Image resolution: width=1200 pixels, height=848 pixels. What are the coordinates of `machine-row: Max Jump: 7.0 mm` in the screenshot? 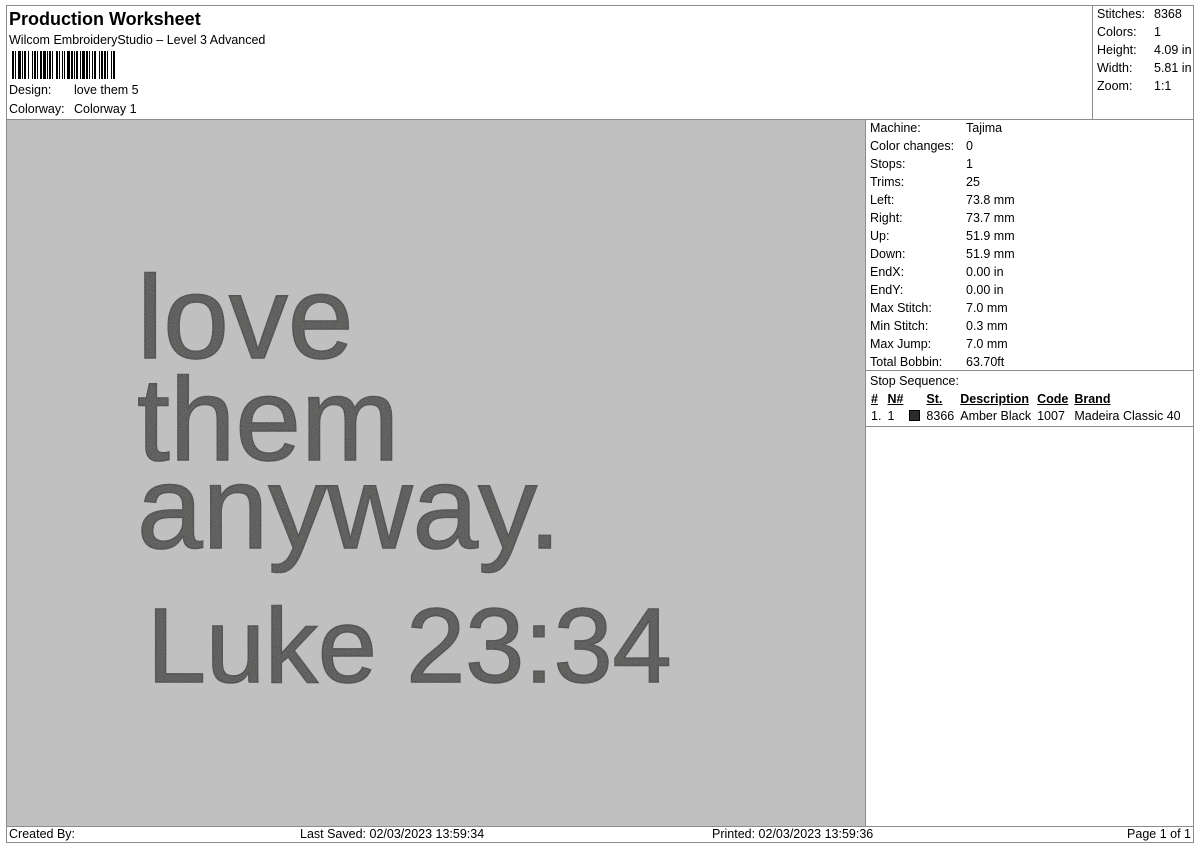 It's located at (939, 344).